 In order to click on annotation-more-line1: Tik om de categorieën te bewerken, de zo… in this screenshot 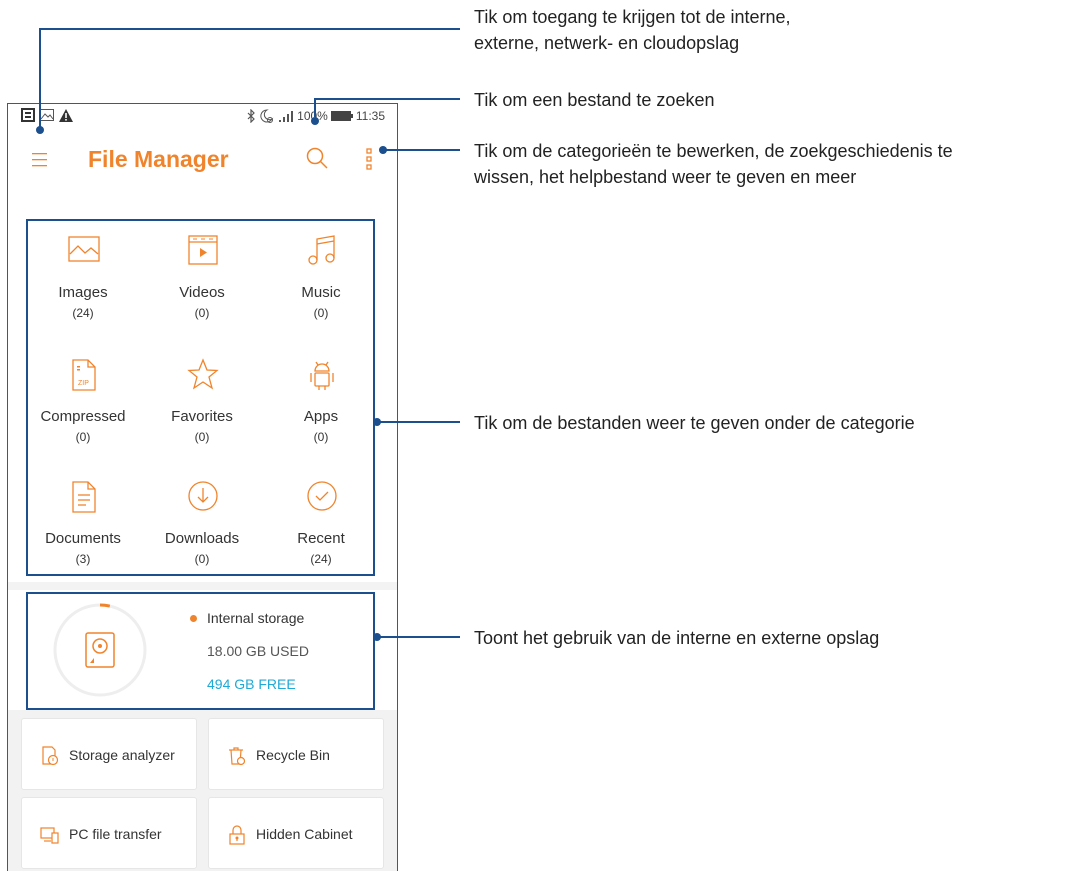, I will do `click(713, 151)`.